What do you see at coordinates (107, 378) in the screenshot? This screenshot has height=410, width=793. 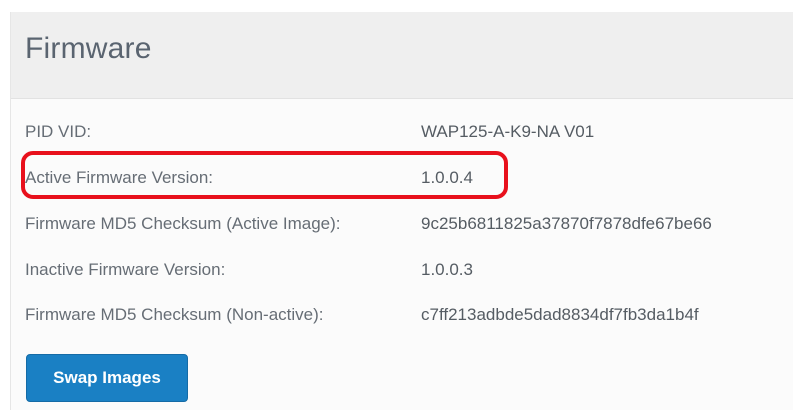 I see `swap-images-button: Swap Images` at bounding box center [107, 378].